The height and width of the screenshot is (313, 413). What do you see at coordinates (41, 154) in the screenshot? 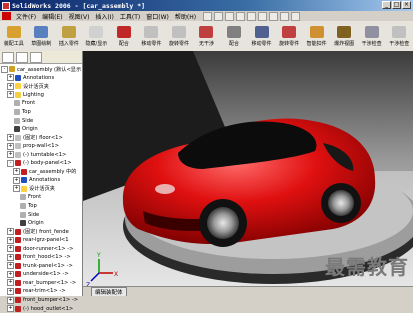
I see `tree-item: + (-) turntable<1>` at bounding box center [41, 154].